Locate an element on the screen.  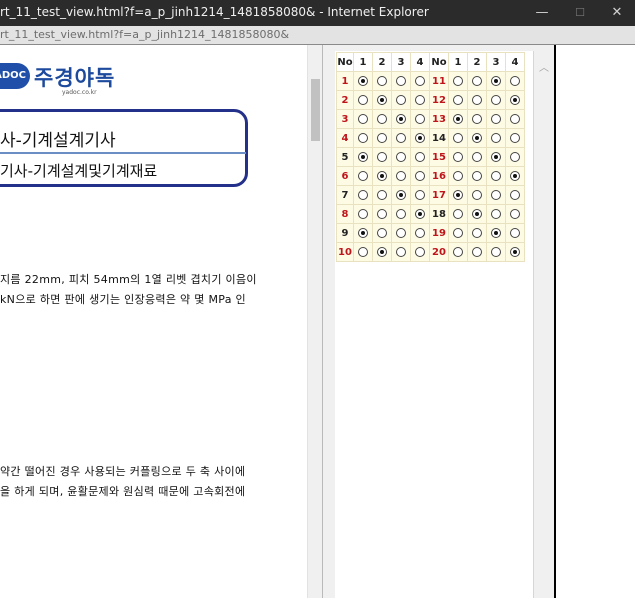
question-2-line-2: 을 하게 되며, 윤활문제와 원심력 때문에 고속회전에 is located at coordinates (123, 491).